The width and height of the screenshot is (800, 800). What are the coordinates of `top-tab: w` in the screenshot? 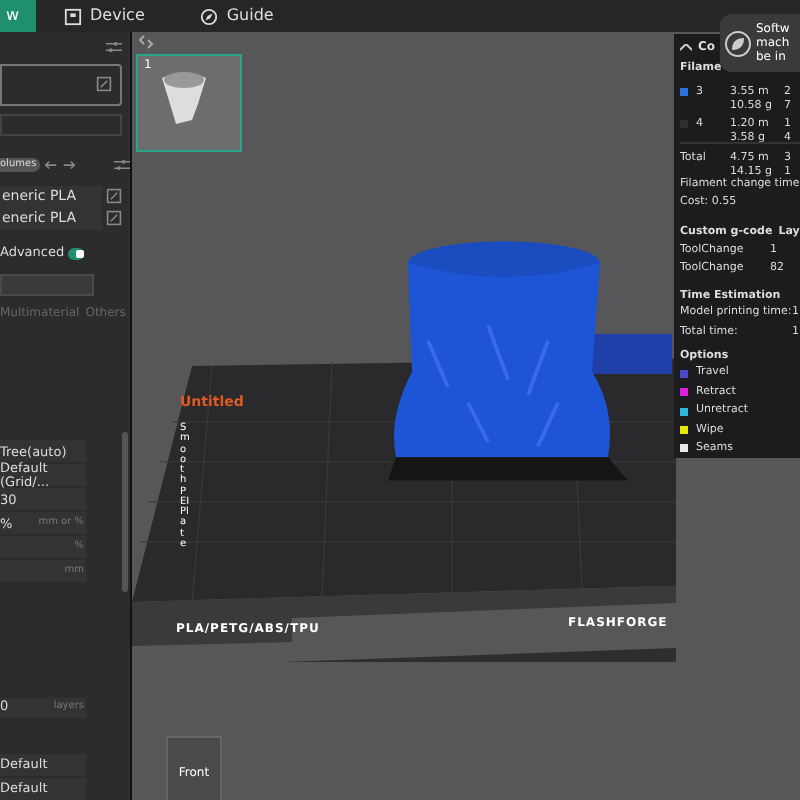 It's located at (18, 16).